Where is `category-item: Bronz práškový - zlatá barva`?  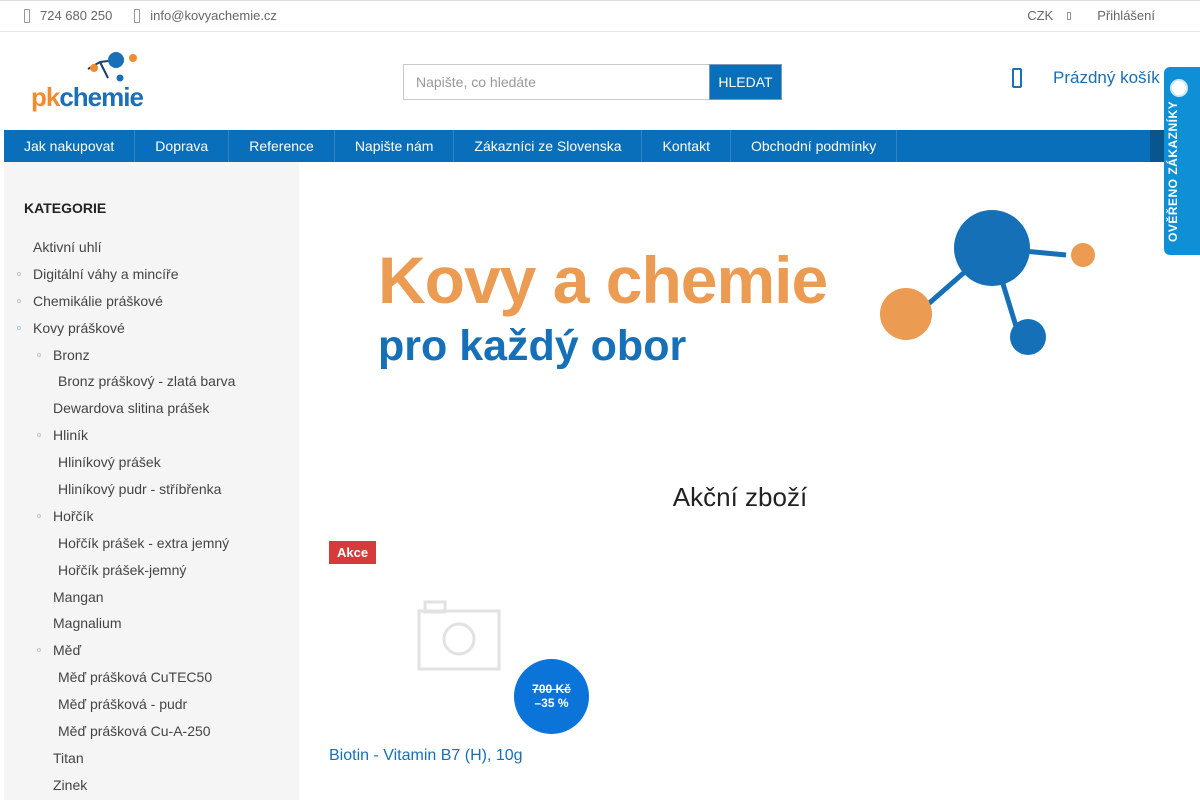 category-item: Bronz práškový - zlatá barva is located at coordinates (151, 381).